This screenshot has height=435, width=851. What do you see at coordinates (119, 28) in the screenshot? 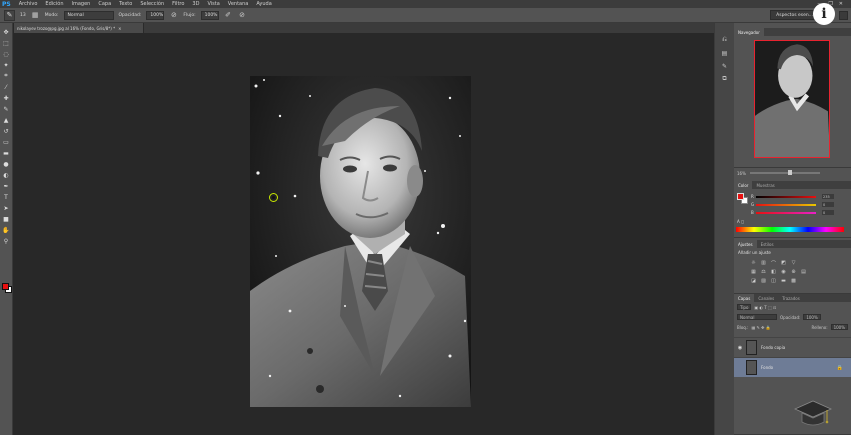
I see `close-tab-icon: ×` at bounding box center [119, 28].